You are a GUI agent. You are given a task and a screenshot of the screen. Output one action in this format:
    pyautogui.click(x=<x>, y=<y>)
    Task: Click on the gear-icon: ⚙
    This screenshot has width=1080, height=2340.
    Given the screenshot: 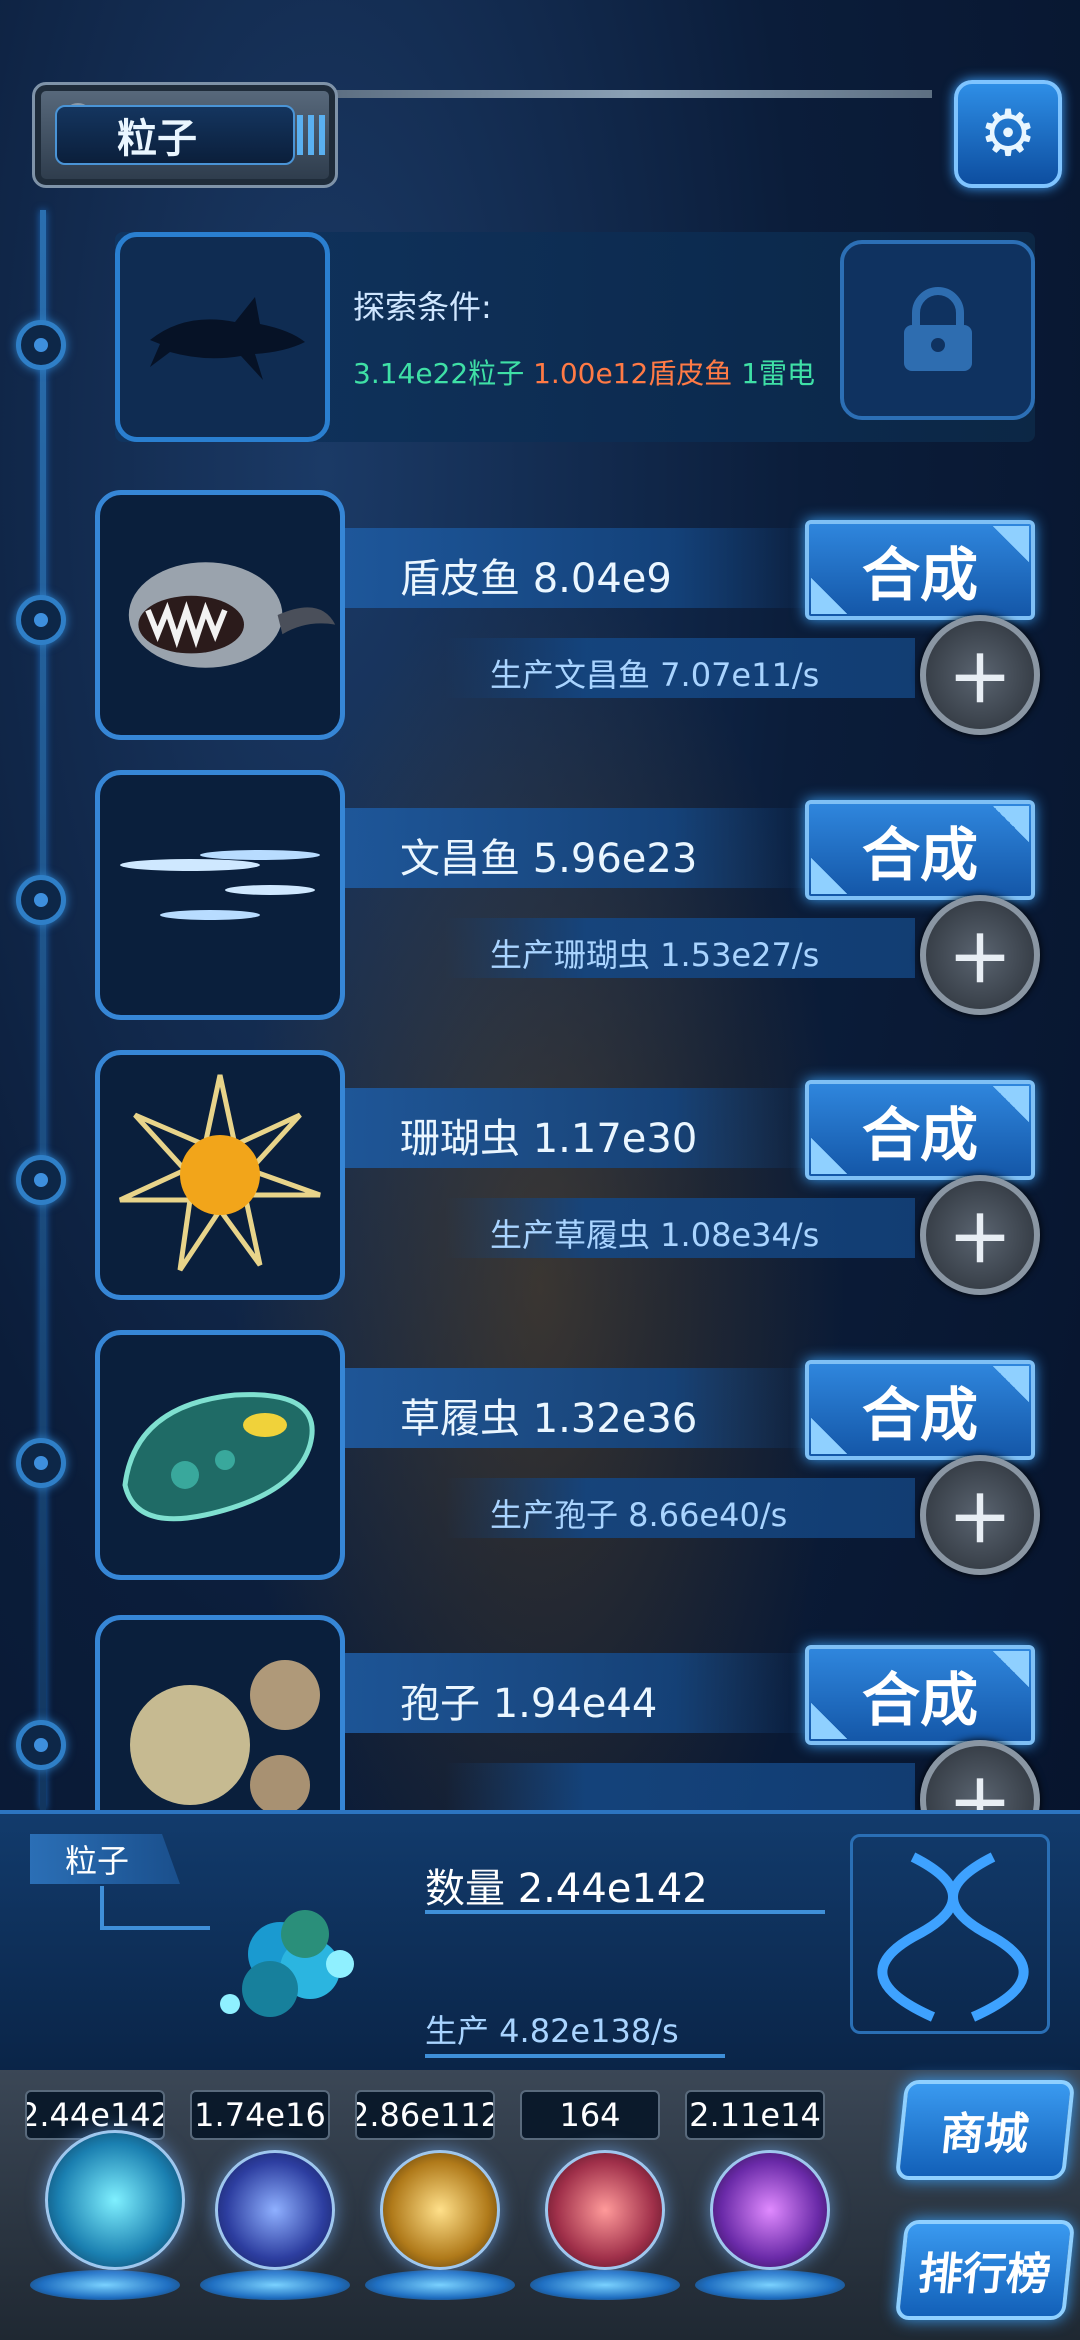 What is the action you would take?
    pyautogui.click(x=1008, y=134)
    